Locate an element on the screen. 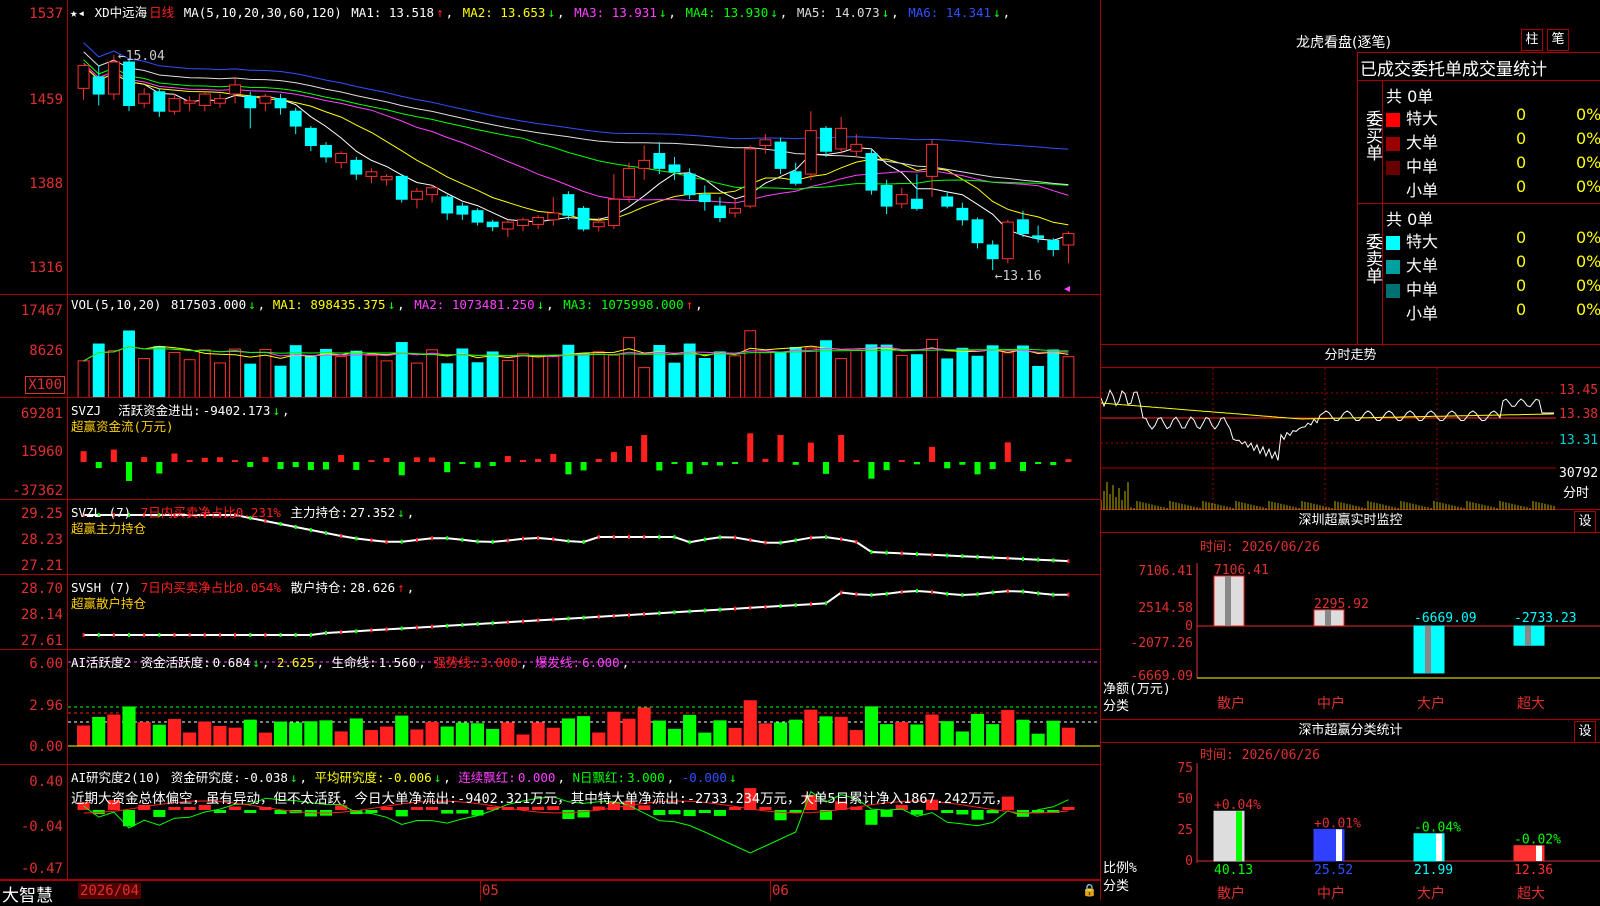  ma-line is located at coordinates (576, 96).